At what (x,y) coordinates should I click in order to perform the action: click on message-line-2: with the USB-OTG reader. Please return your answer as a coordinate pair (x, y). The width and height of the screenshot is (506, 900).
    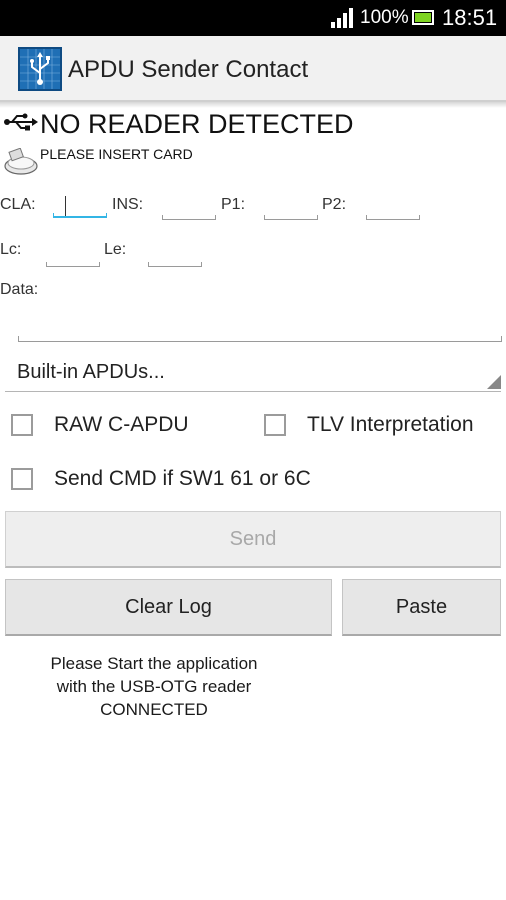
    Looking at the image, I should click on (154, 686).